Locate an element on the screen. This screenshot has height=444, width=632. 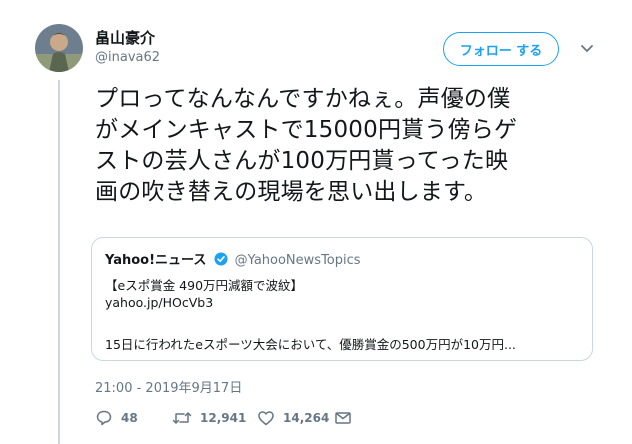
thread-line is located at coordinates (59, 262).